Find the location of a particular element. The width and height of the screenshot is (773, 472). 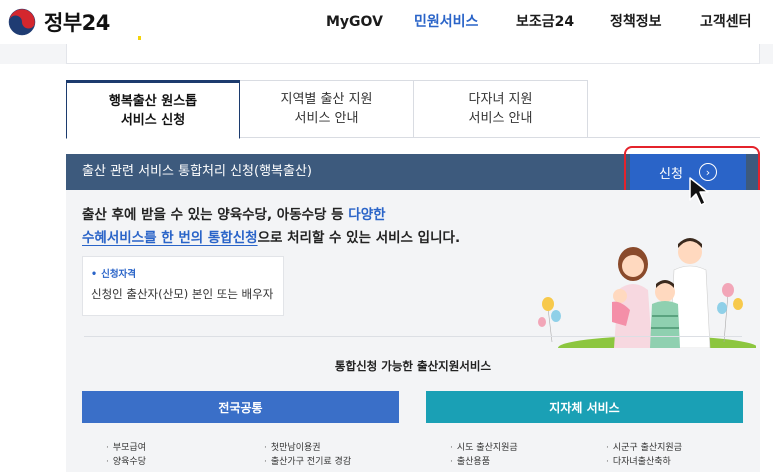

nav-mygov: MyGOV is located at coordinates (354, 22).